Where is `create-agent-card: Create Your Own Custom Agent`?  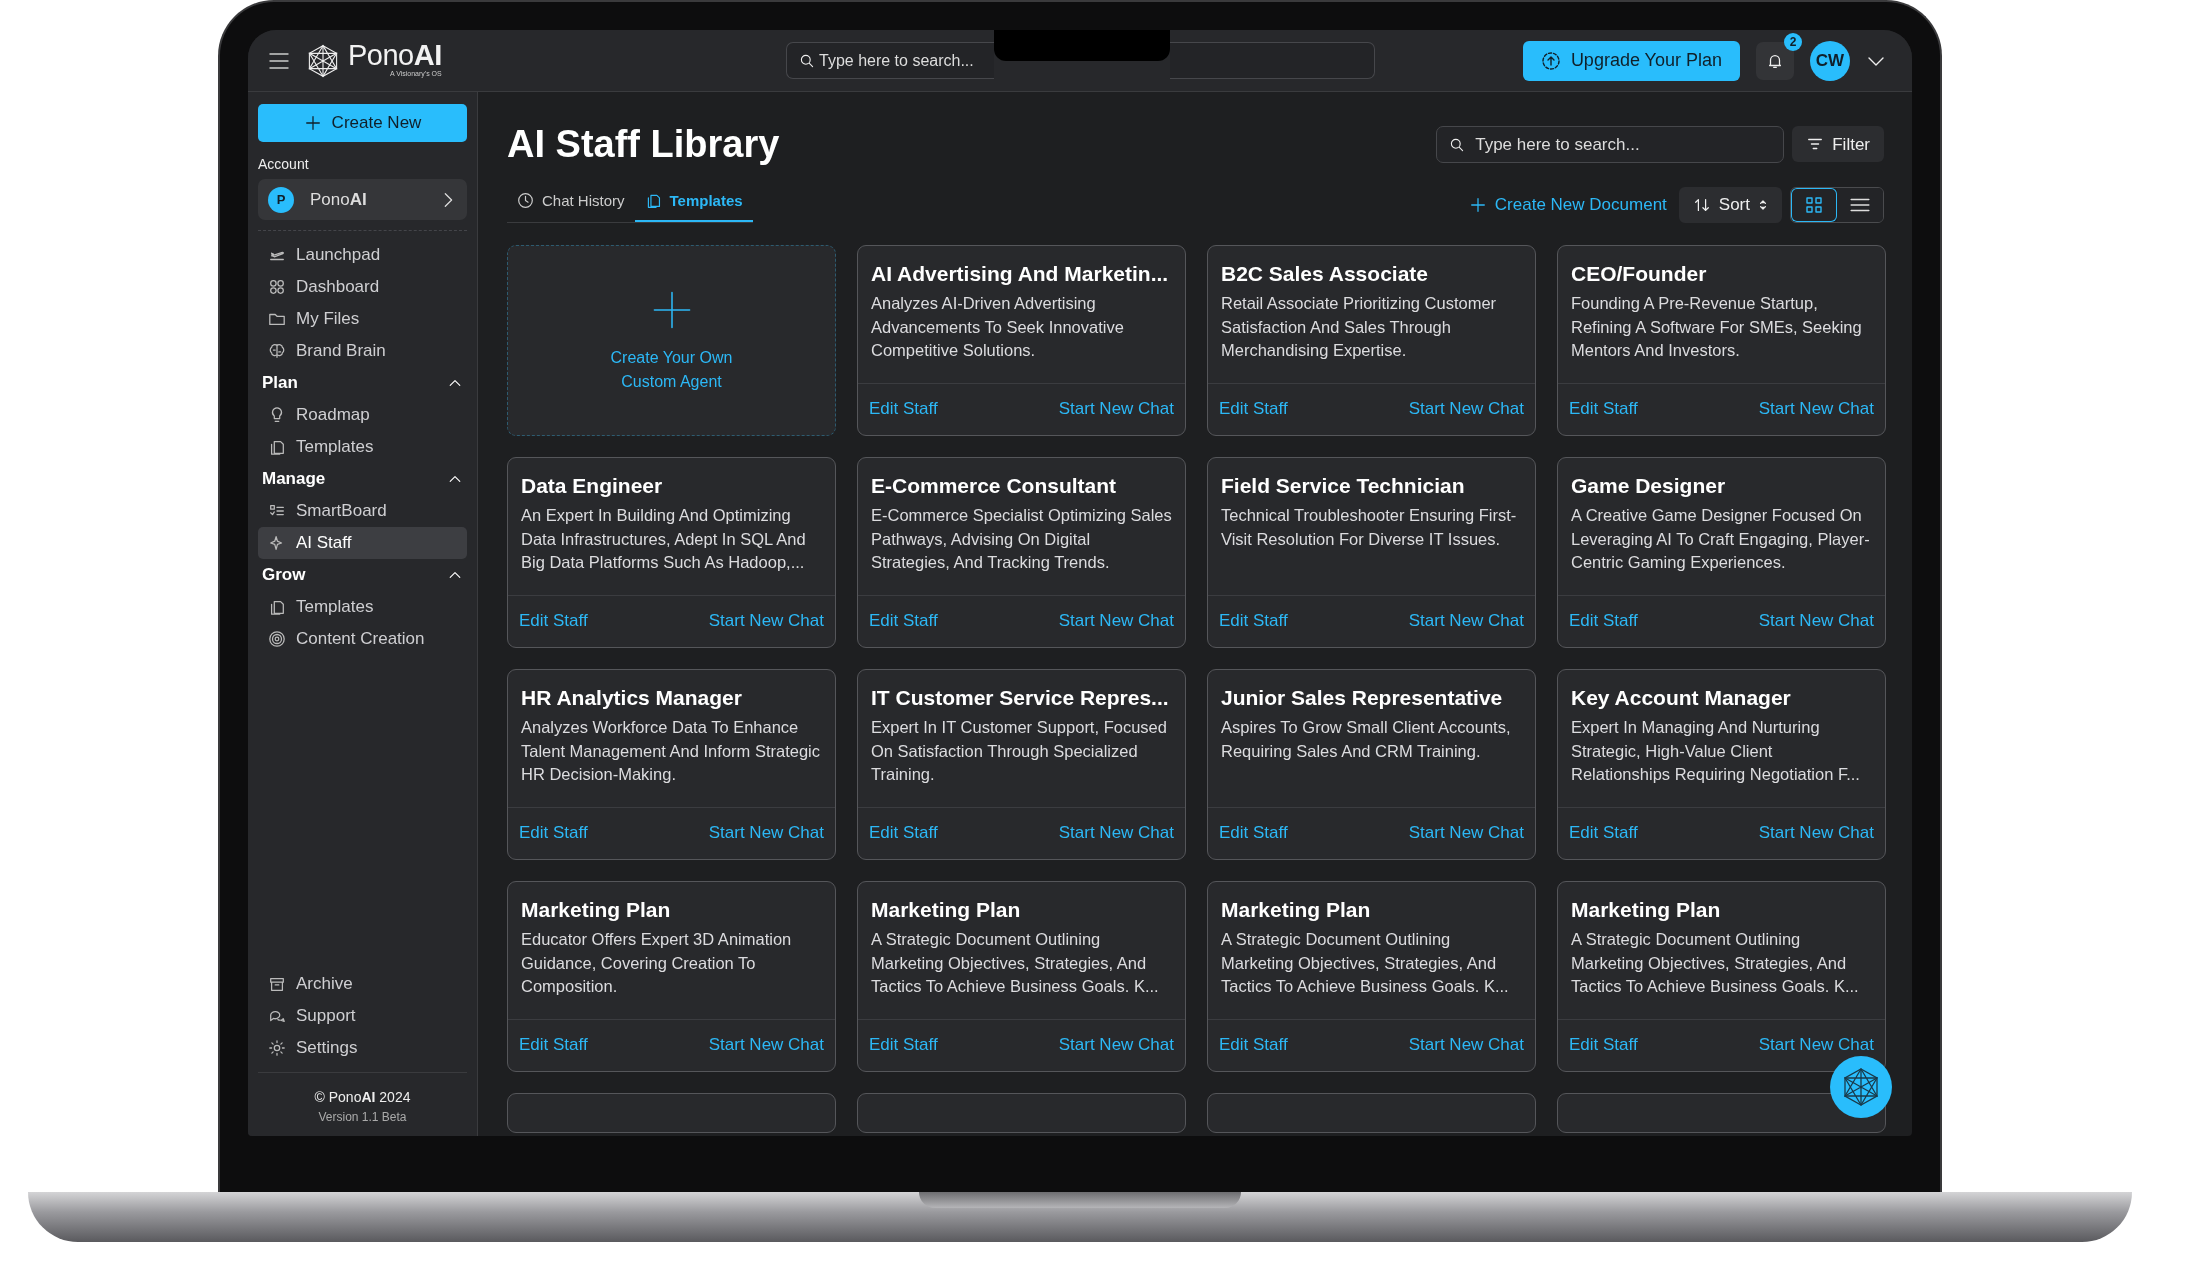
create-agent-card: Create Your Own Custom Agent is located at coordinates (671, 341).